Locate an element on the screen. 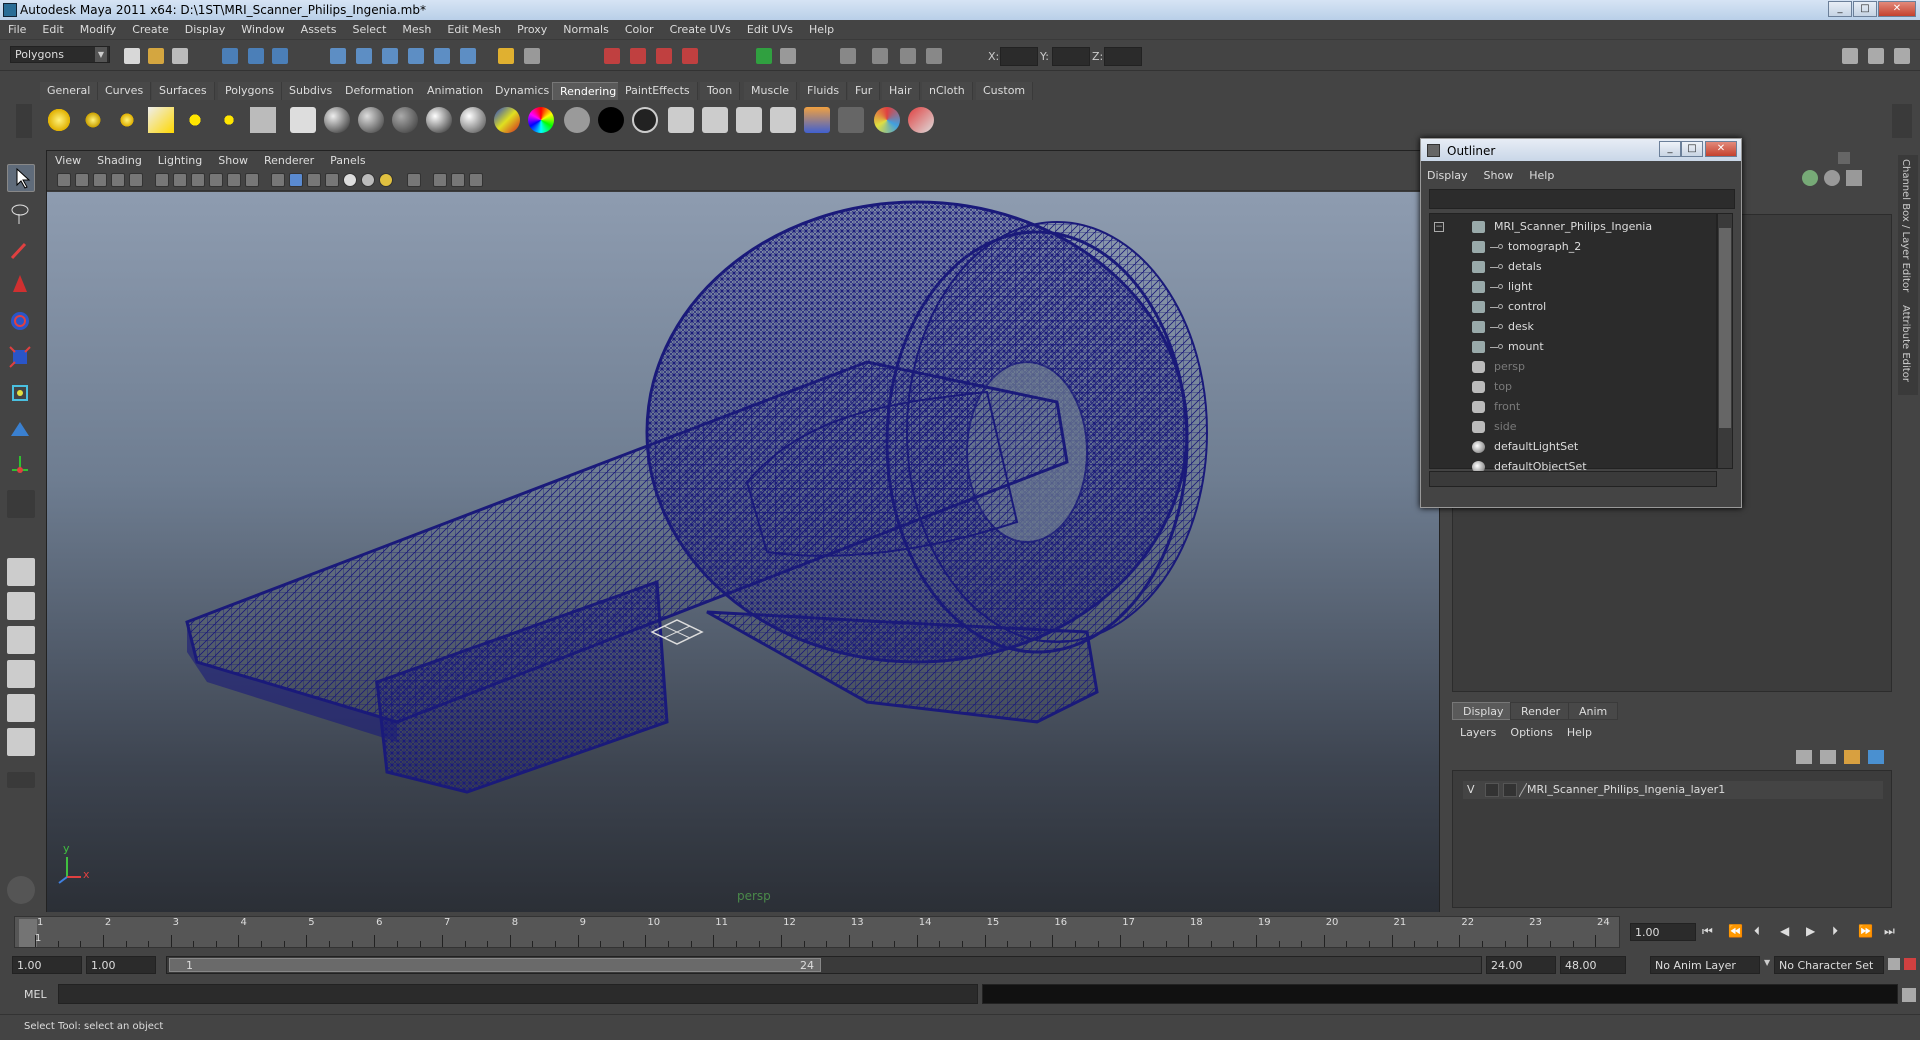  safe-action-icon is located at coordinates (252, 180).